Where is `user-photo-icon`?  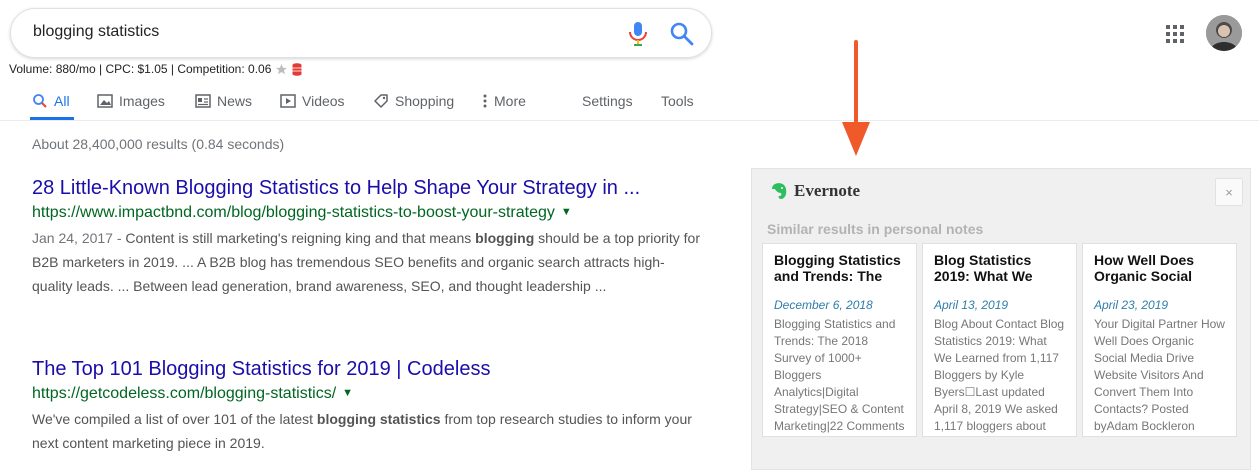 user-photo-icon is located at coordinates (1224, 33).